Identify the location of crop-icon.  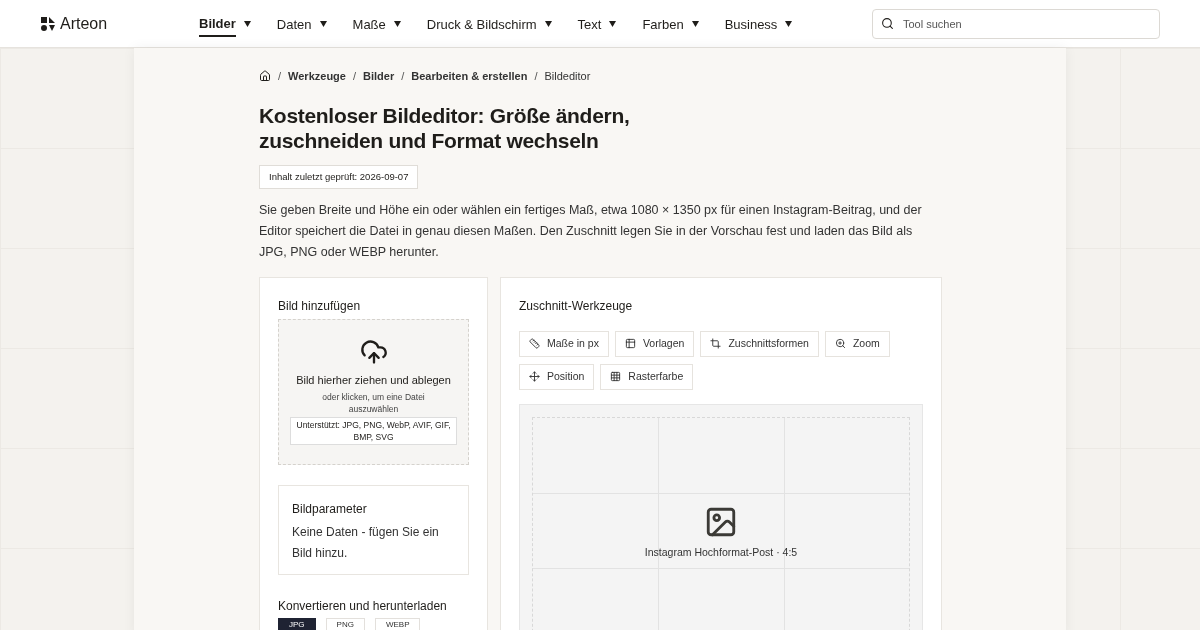
(716, 344).